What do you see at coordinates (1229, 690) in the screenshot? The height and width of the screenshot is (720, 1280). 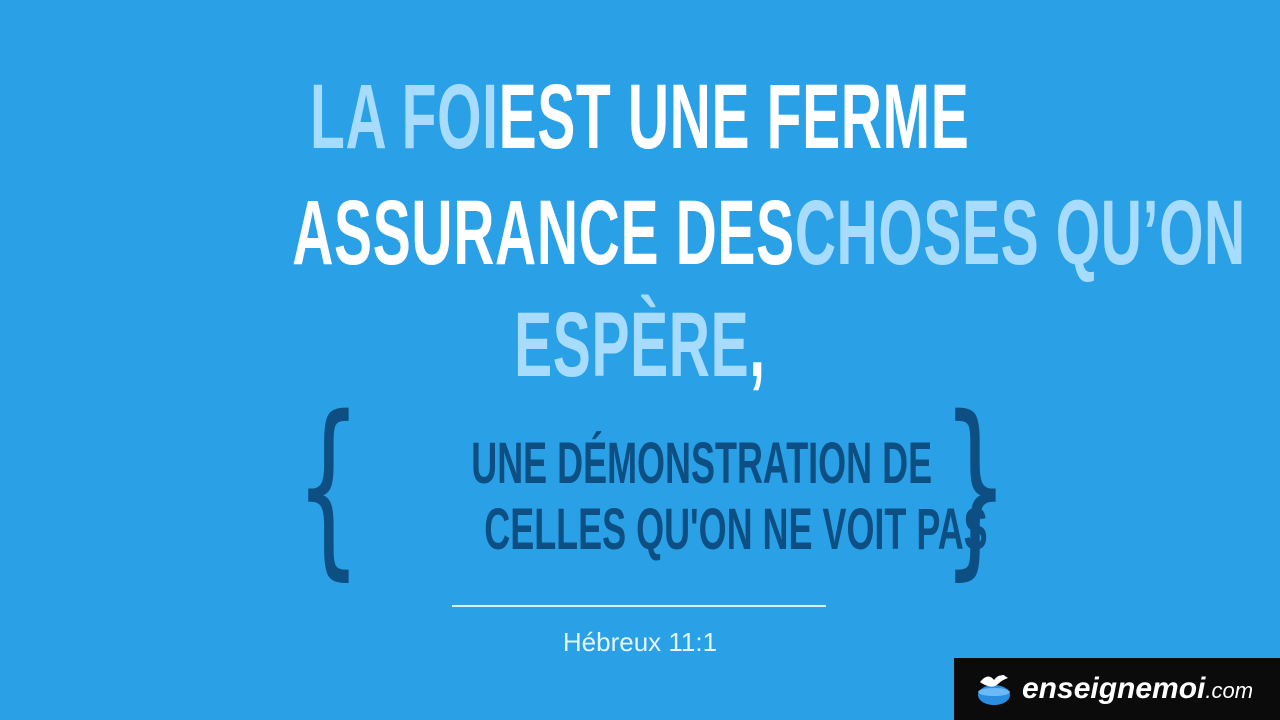 I see `brand-domain: .com` at bounding box center [1229, 690].